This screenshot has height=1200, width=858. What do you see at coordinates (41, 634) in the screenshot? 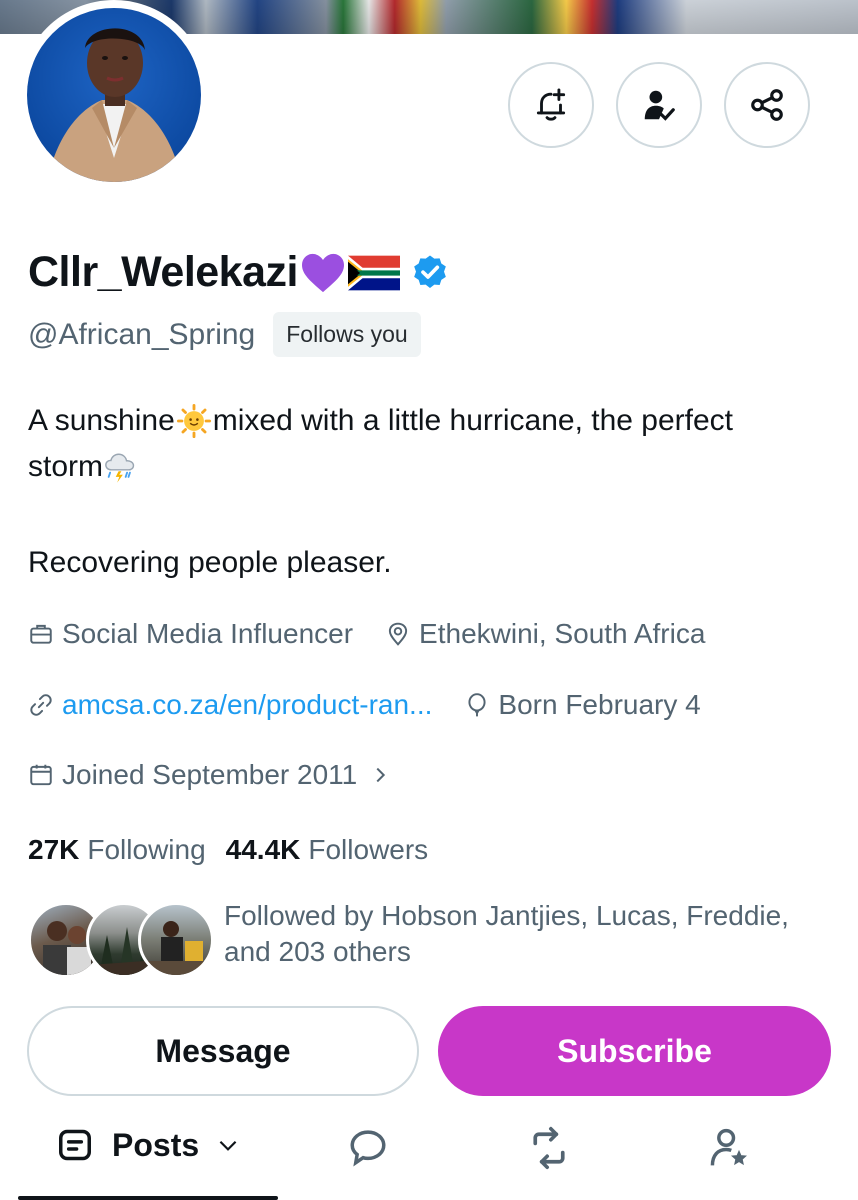
I see `briefcase-icon` at bounding box center [41, 634].